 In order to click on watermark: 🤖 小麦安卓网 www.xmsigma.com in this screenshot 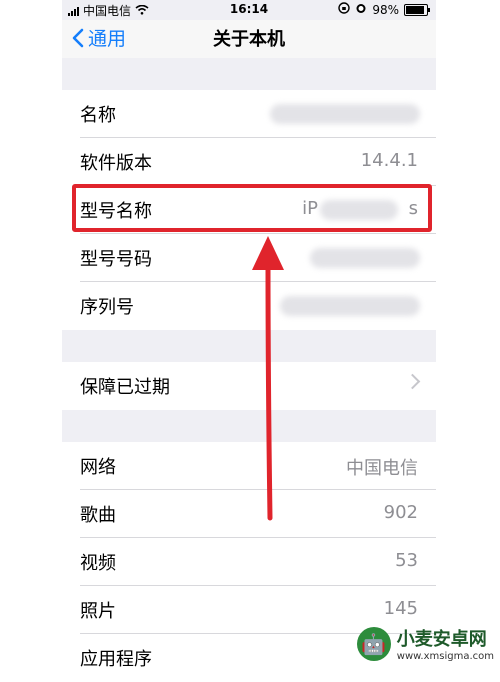, I will do `click(425, 643)`.